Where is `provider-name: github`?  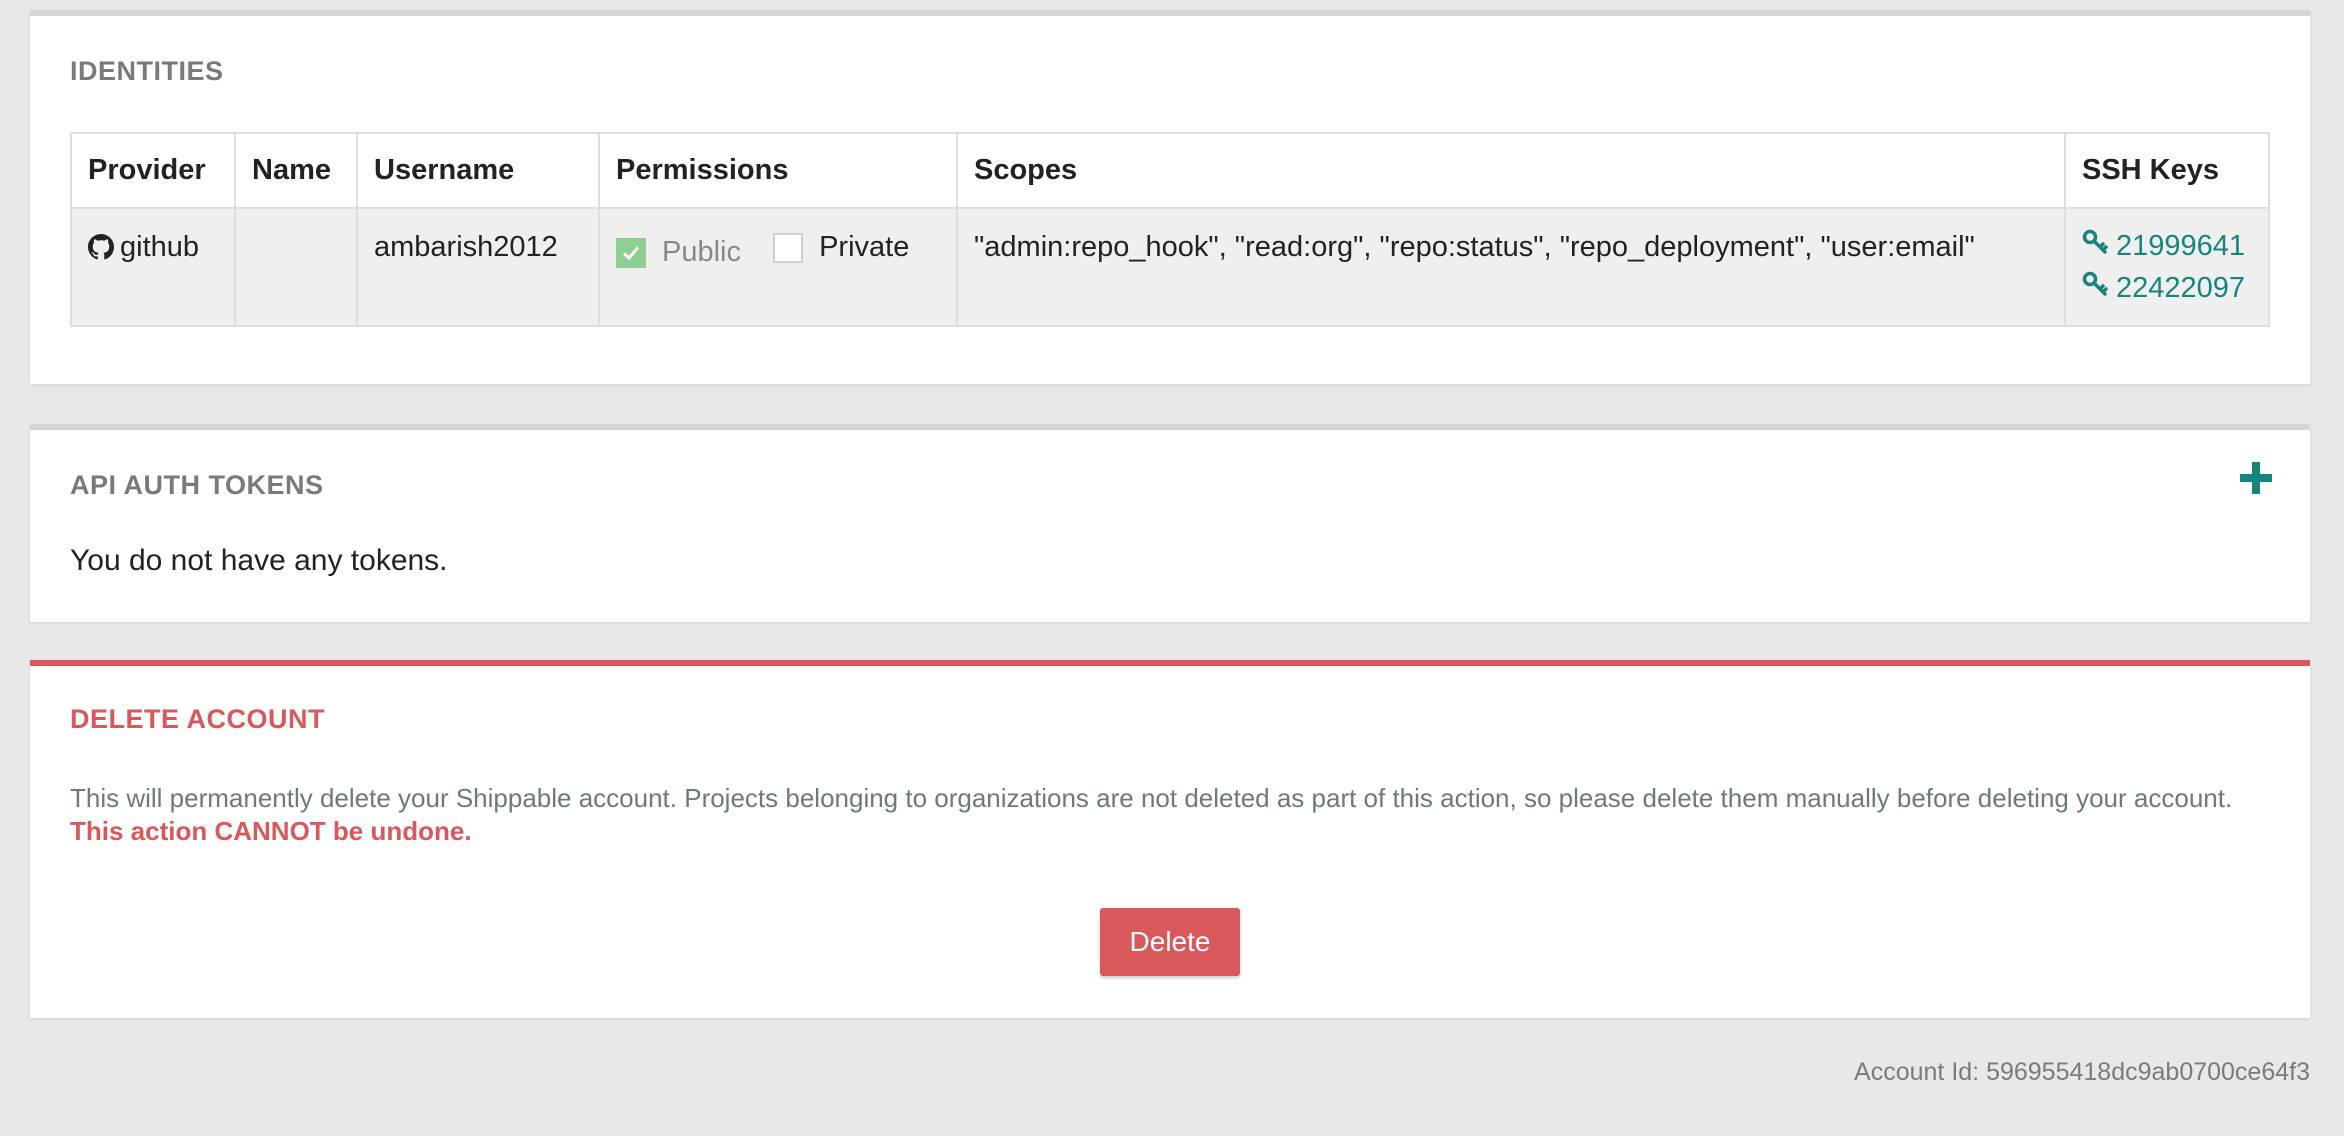 provider-name: github is located at coordinates (160, 247).